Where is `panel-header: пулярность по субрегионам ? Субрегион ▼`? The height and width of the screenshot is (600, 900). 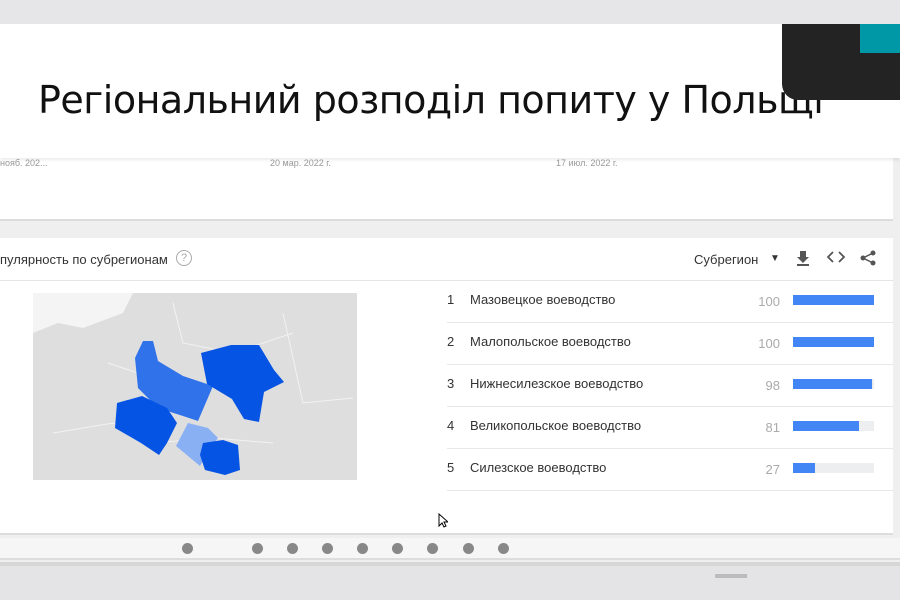
panel-header: пулярность по субрегионам ? Субрегион ▼ is located at coordinates (446, 259).